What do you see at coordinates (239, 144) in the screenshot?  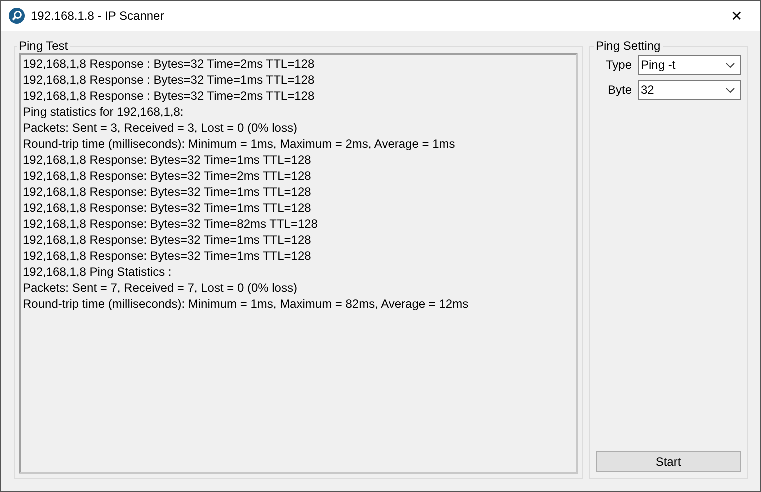 I see `log-line: Round-trip time (milliseconds): Minimum = 1ms, Maximum = 2ms, Average = 1ms` at bounding box center [239, 144].